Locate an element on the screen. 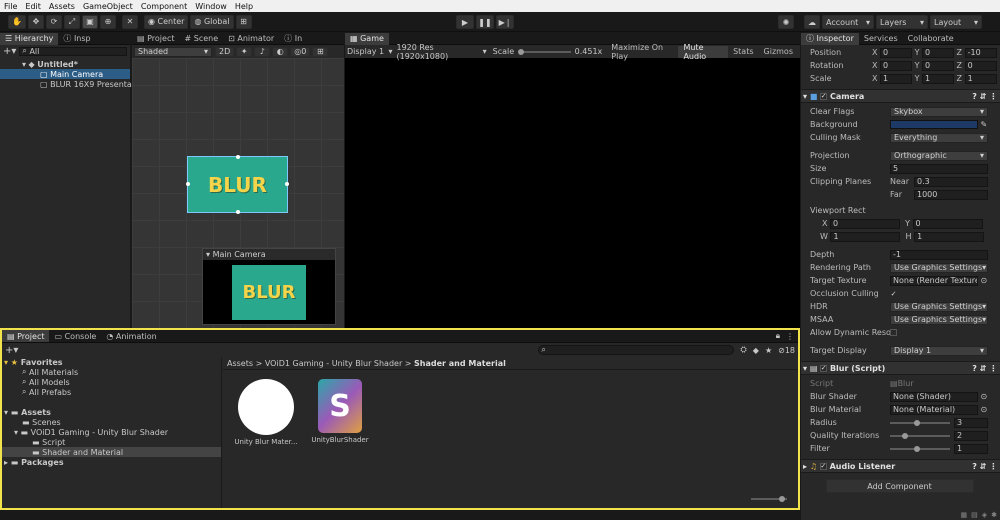 The width and height of the screenshot is (1000, 520). folder-item: ▬ Scenes is located at coordinates (111, 422).